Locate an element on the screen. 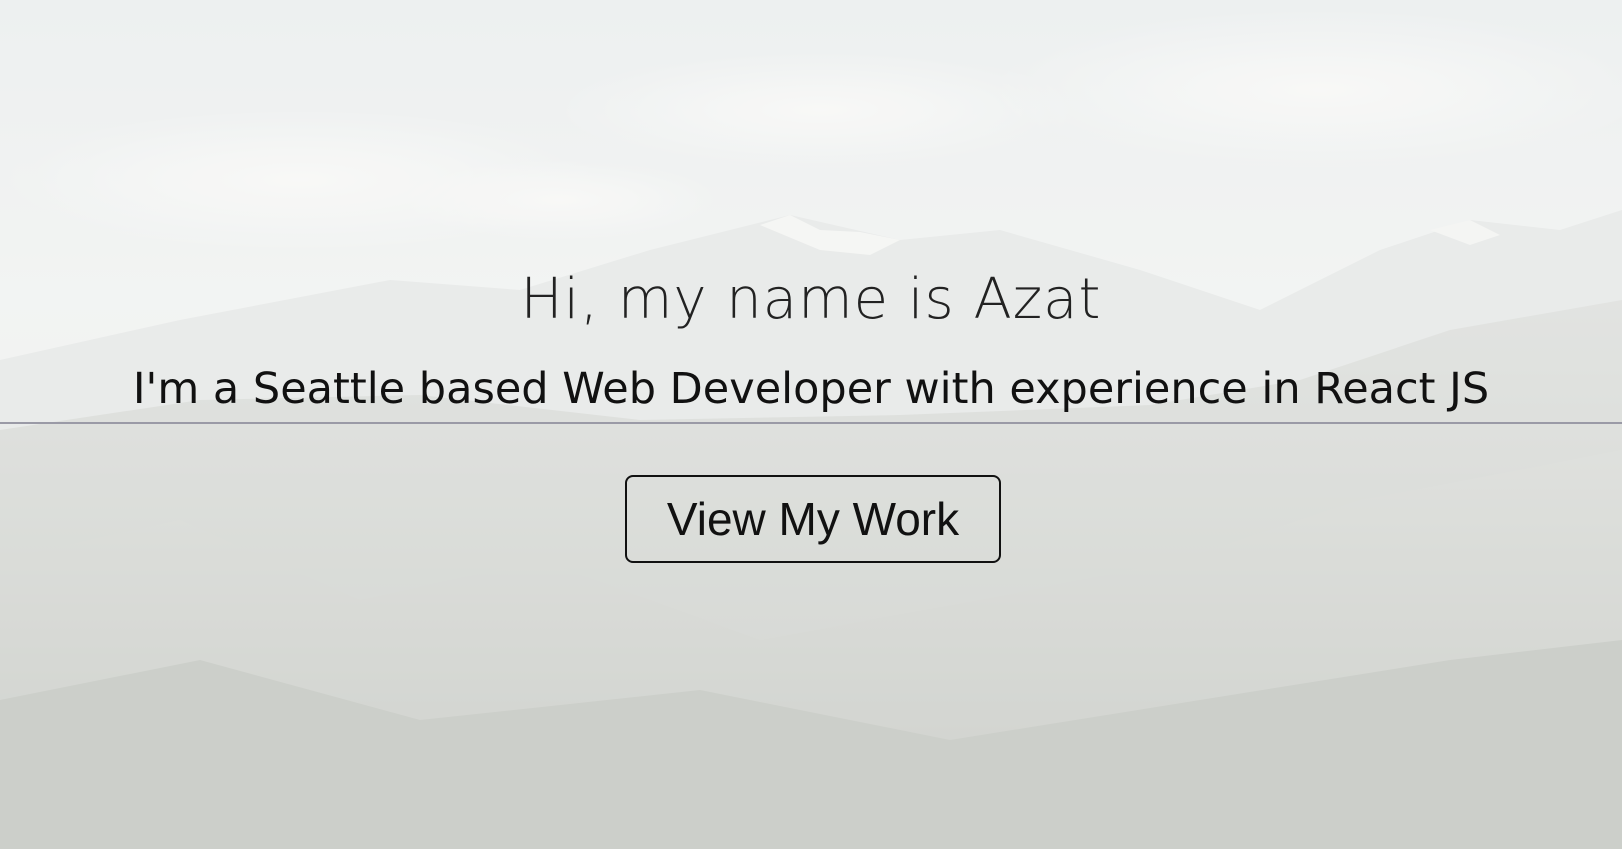 The image size is (1622, 849). view-my-work-button: View My Work is located at coordinates (813, 519).